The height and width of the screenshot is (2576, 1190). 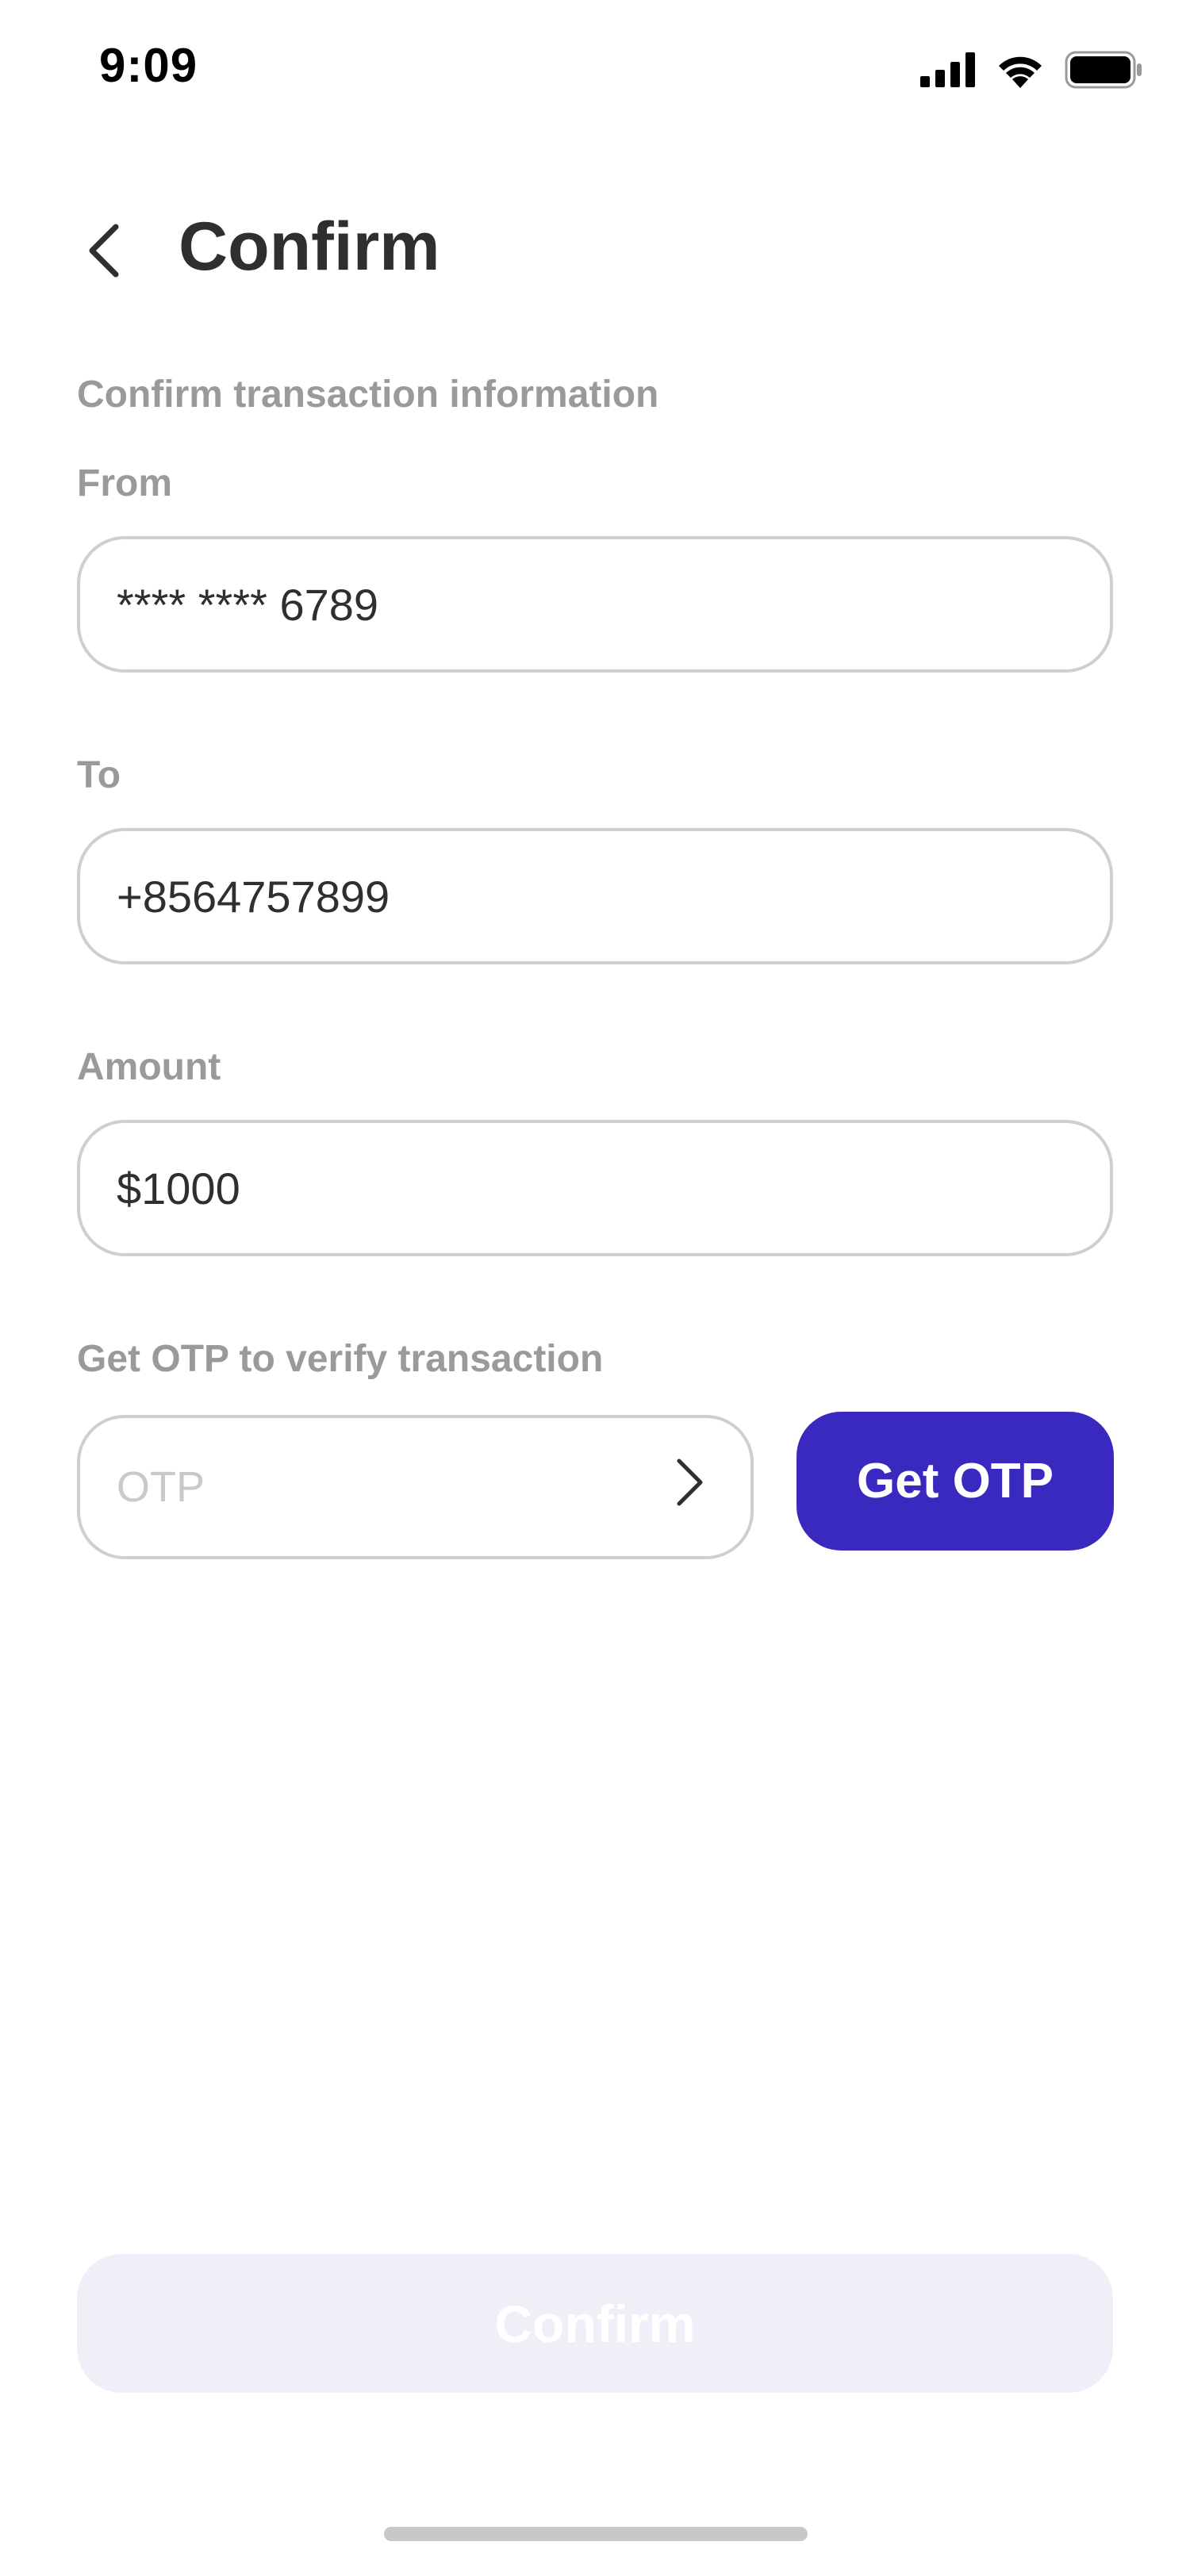 I want to click on otp-label: Get OTP to verify transaction, so click(x=340, y=1359).